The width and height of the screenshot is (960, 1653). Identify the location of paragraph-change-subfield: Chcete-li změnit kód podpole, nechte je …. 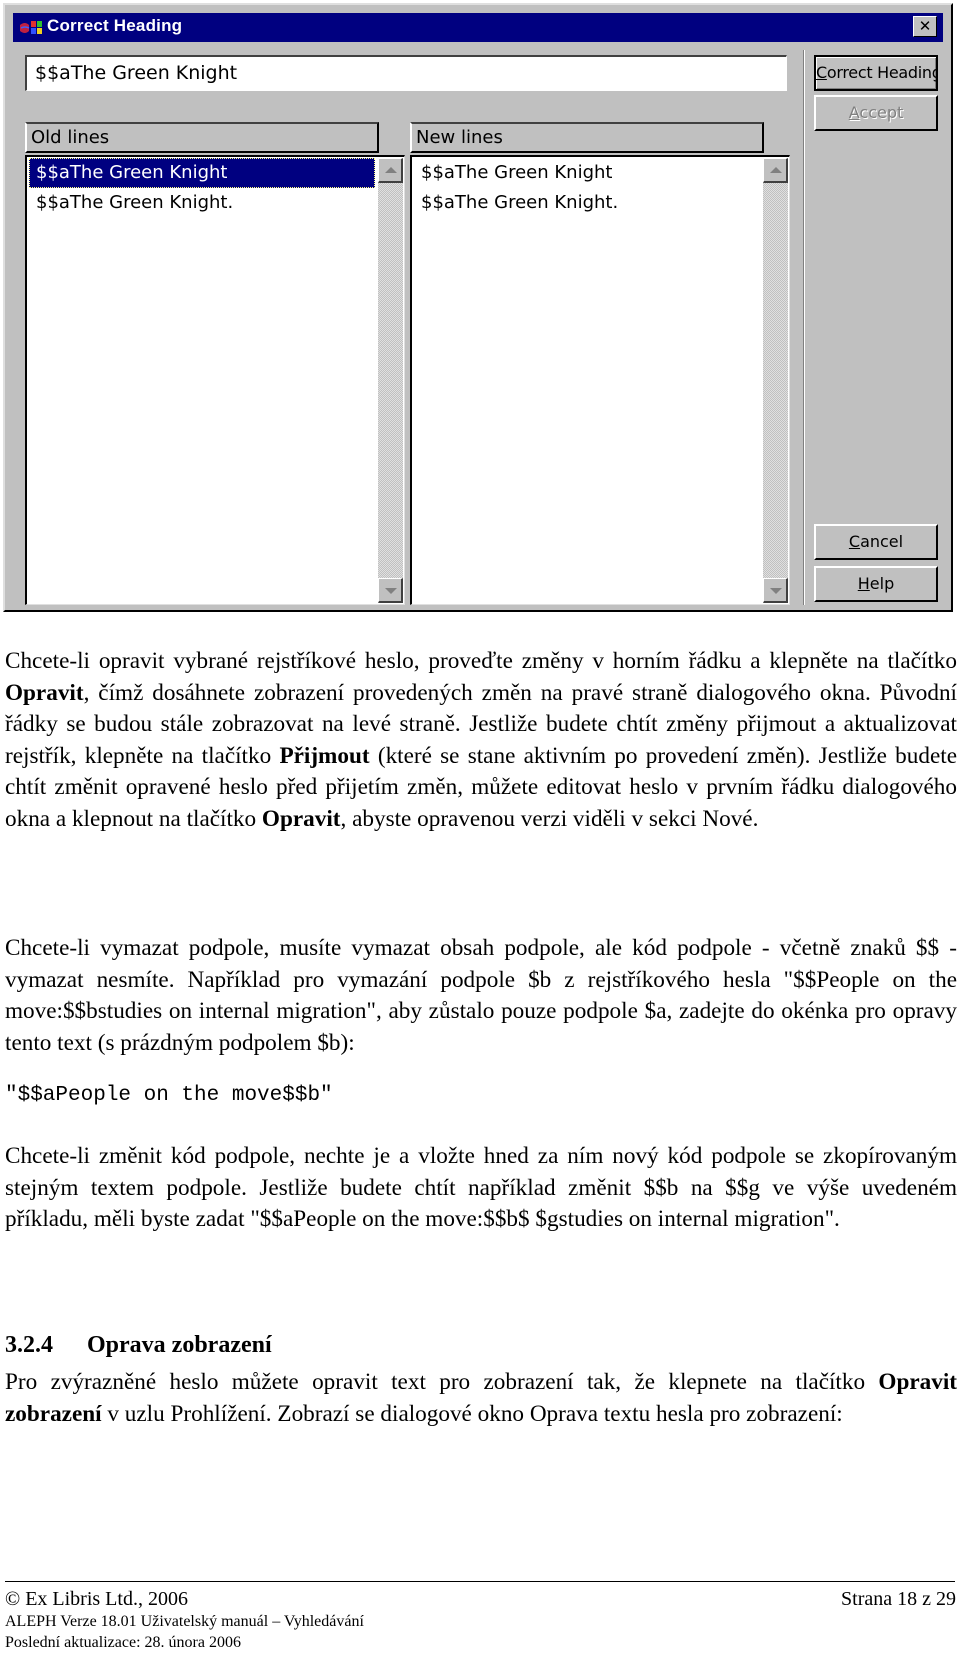
(481, 1188).